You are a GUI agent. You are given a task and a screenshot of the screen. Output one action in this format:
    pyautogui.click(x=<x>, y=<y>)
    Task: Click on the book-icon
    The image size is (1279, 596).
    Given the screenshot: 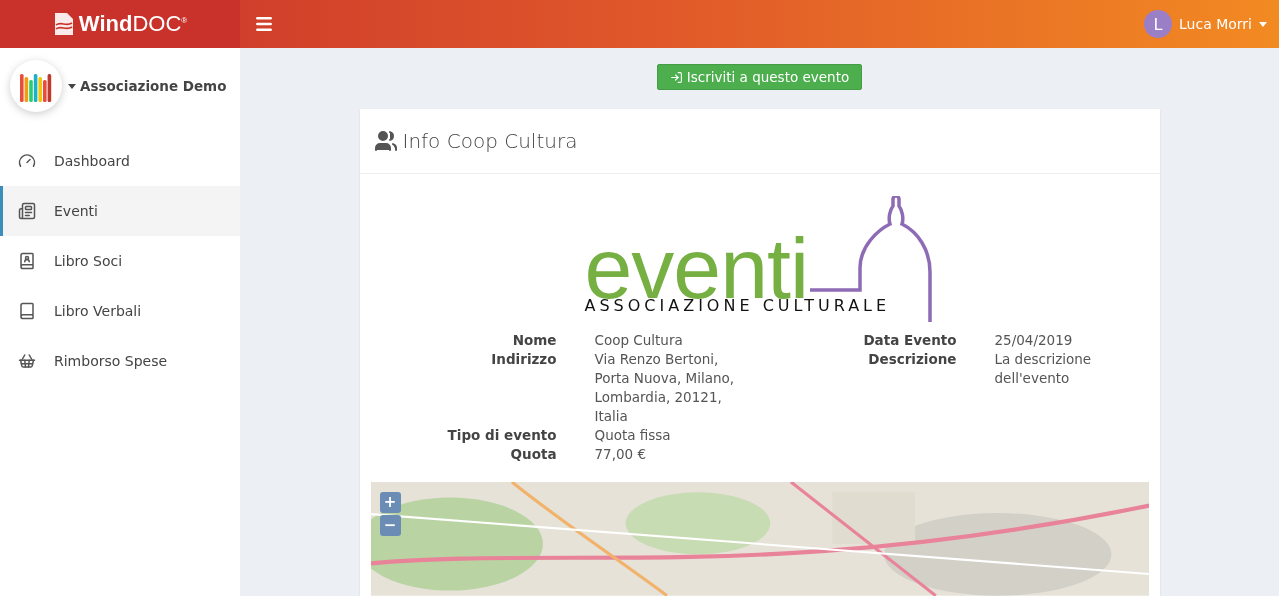 What is the action you would take?
    pyautogui.click(x=27, y=311)
    